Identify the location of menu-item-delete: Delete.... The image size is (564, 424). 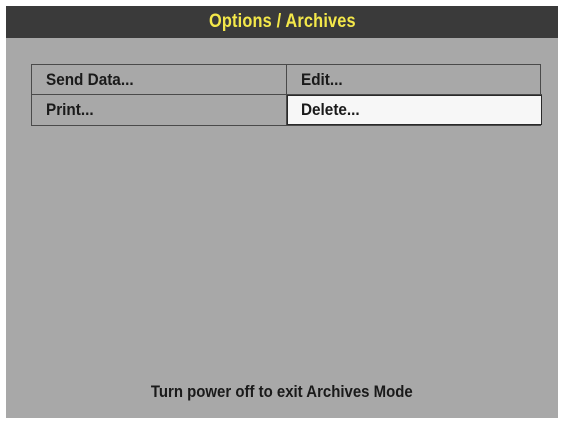
(414, 110).